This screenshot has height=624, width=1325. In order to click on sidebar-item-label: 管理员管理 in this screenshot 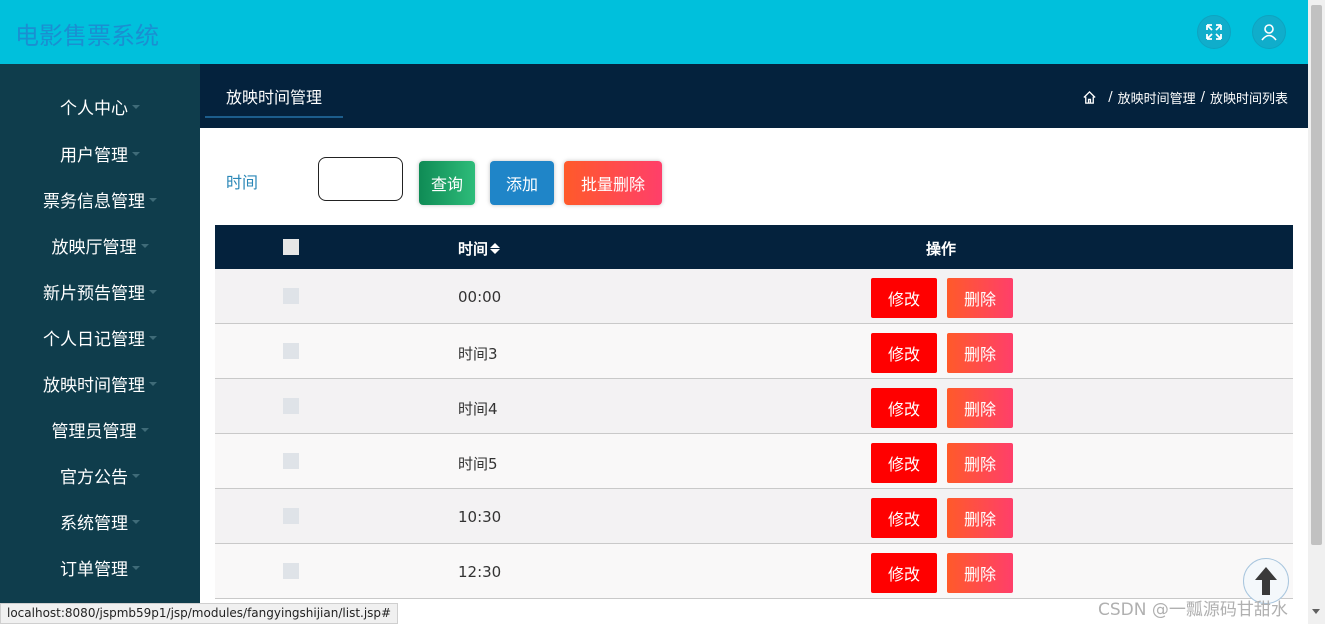, I will do `click(94, 431)`.